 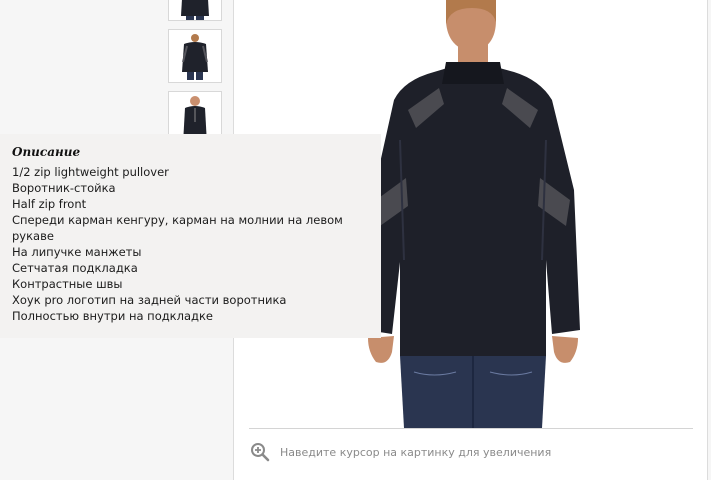 I want to click on description-item: Half zip front, so click(x=49, y=204).